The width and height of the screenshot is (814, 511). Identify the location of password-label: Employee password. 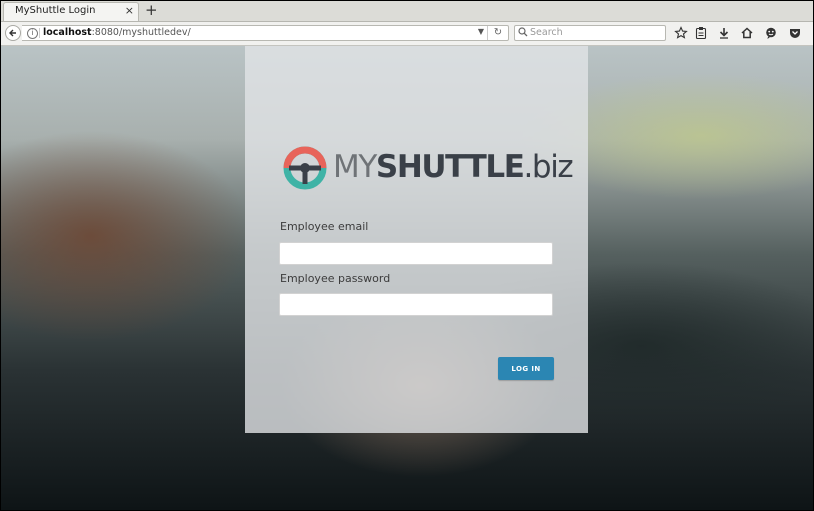
(335, 278).